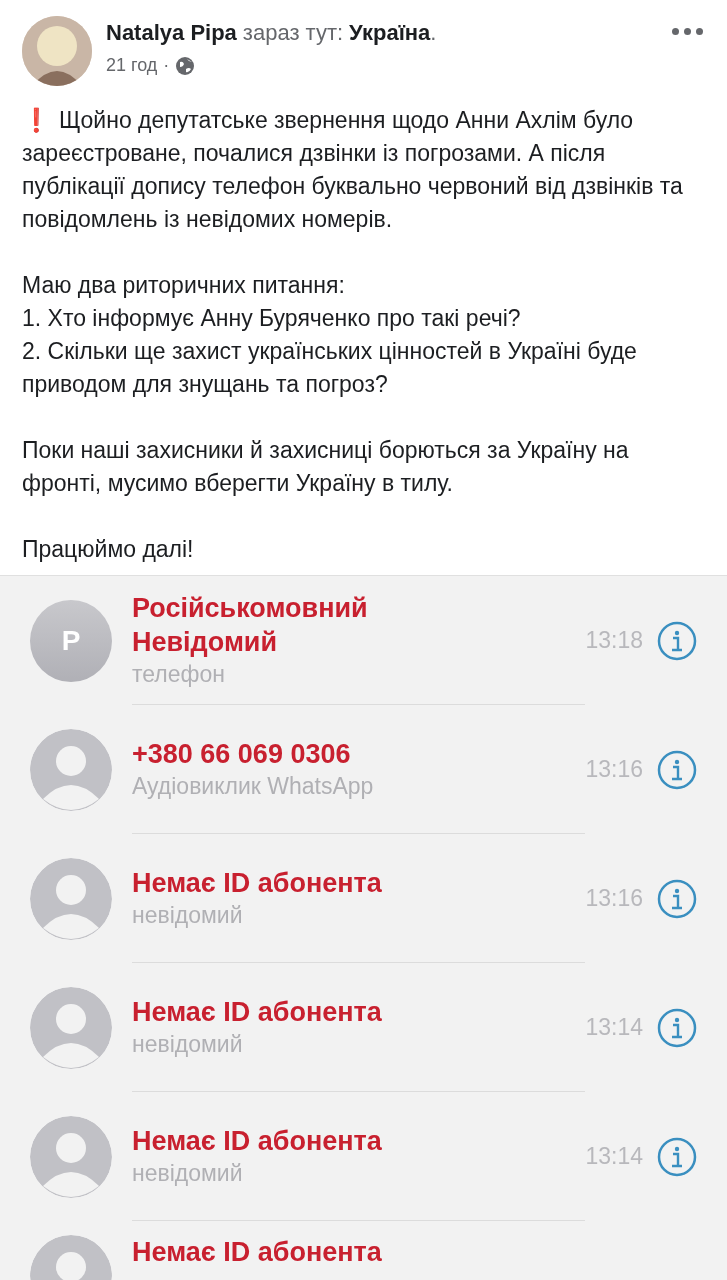 The image size is (727, 1280). I want to click on call-log-row: Немає ID абонента невідомий 13:16, so click(363, 898).